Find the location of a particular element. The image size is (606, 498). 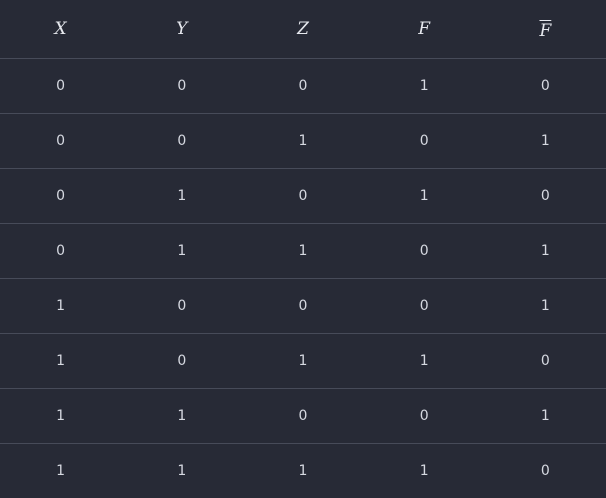

f-complement-label: F is located at coordinates (545, 31).